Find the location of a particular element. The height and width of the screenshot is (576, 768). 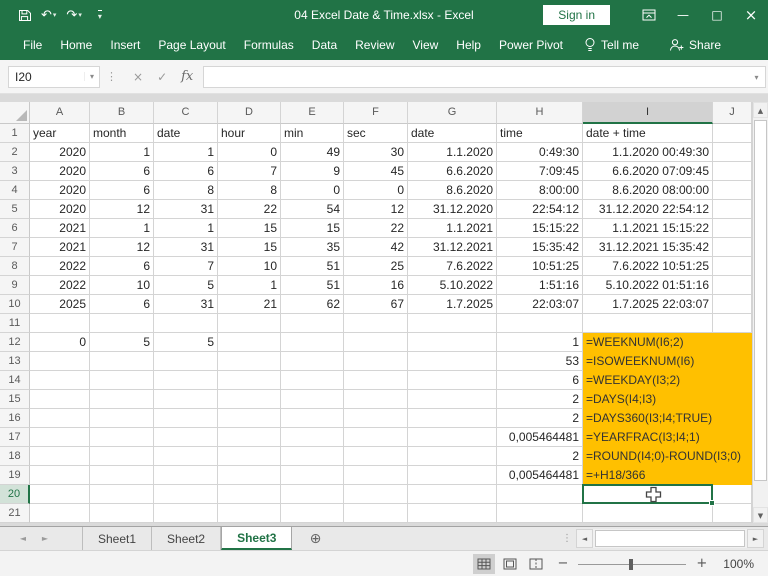

cell-C16 is located at coordinates (186, 418).